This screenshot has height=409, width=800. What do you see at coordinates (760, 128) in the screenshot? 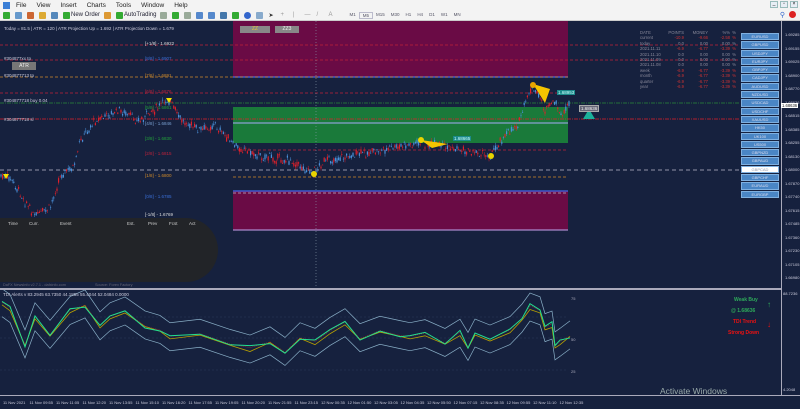
I see `symbol-button-hk50: HK50` at bounding box center [760, 128].